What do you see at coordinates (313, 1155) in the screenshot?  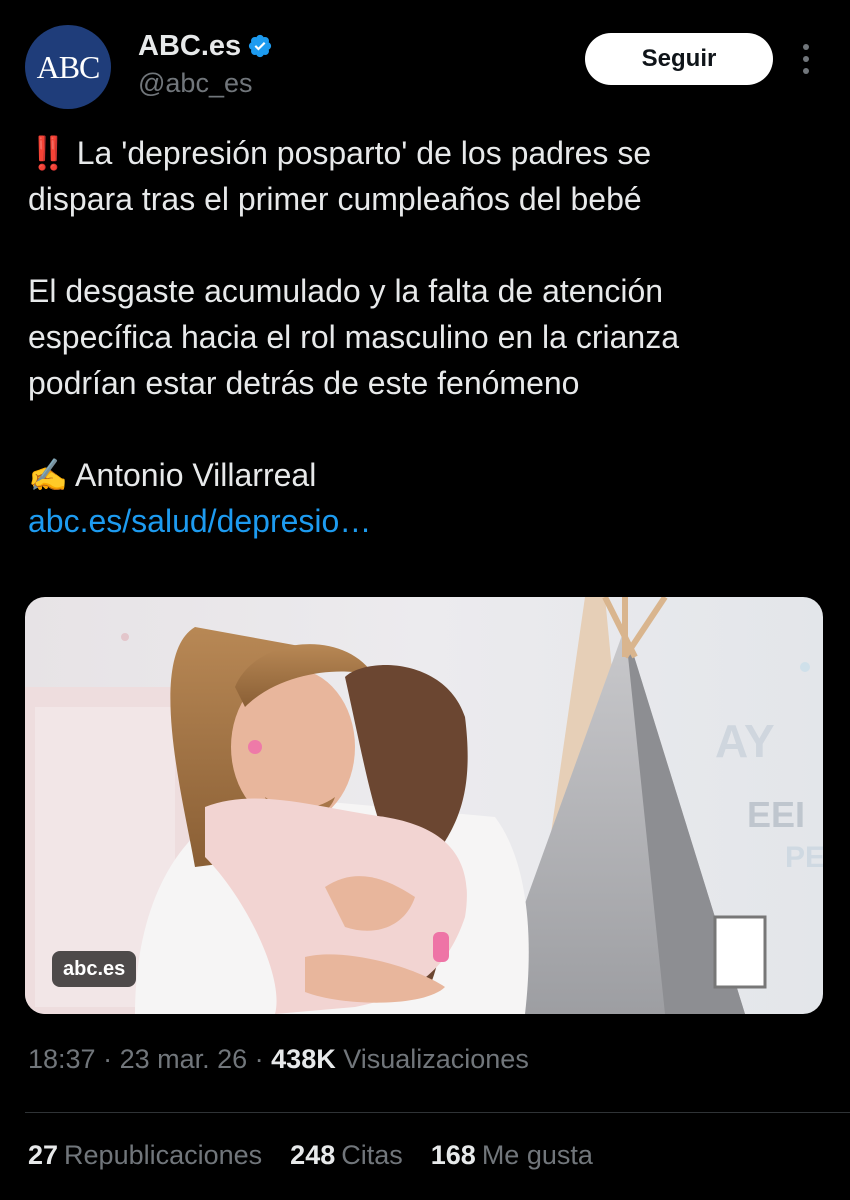 I see `quotes-count: 248` at bounding box center [313, 1155].